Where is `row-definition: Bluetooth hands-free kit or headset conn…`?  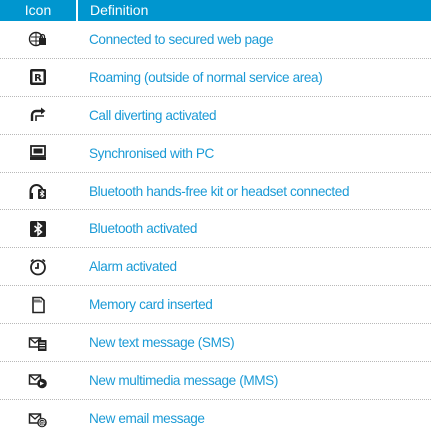 row-definition: Bluetooth hands-free kit or headset conn… is located at coordinates (219, 191).